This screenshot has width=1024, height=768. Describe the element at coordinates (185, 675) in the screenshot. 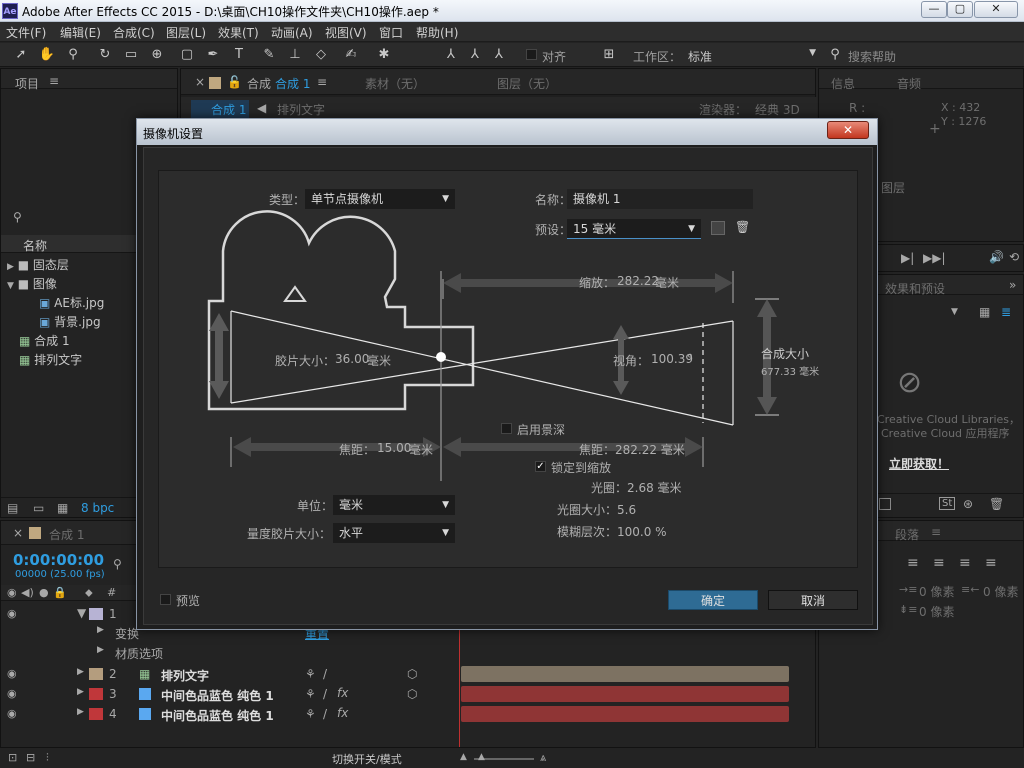

I see `layer-name: 排列文字` at that location.